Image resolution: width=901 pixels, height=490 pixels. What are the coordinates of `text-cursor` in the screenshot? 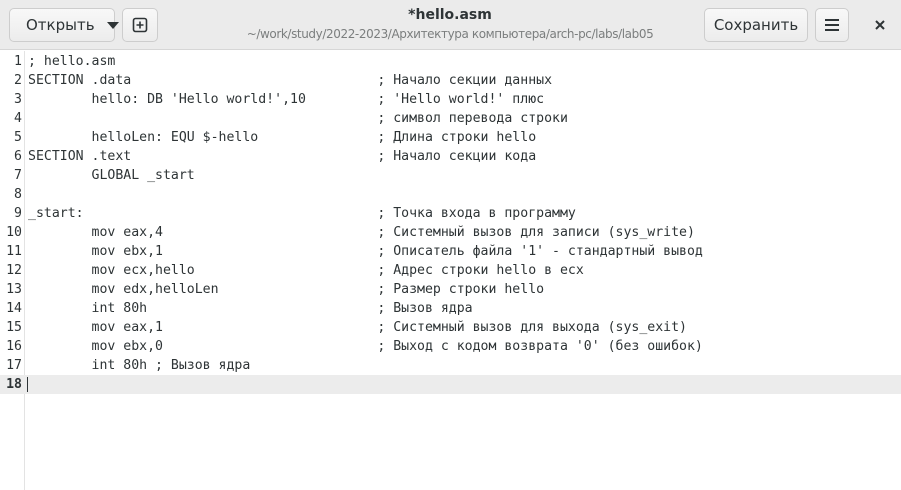 It's located at (27, 384).